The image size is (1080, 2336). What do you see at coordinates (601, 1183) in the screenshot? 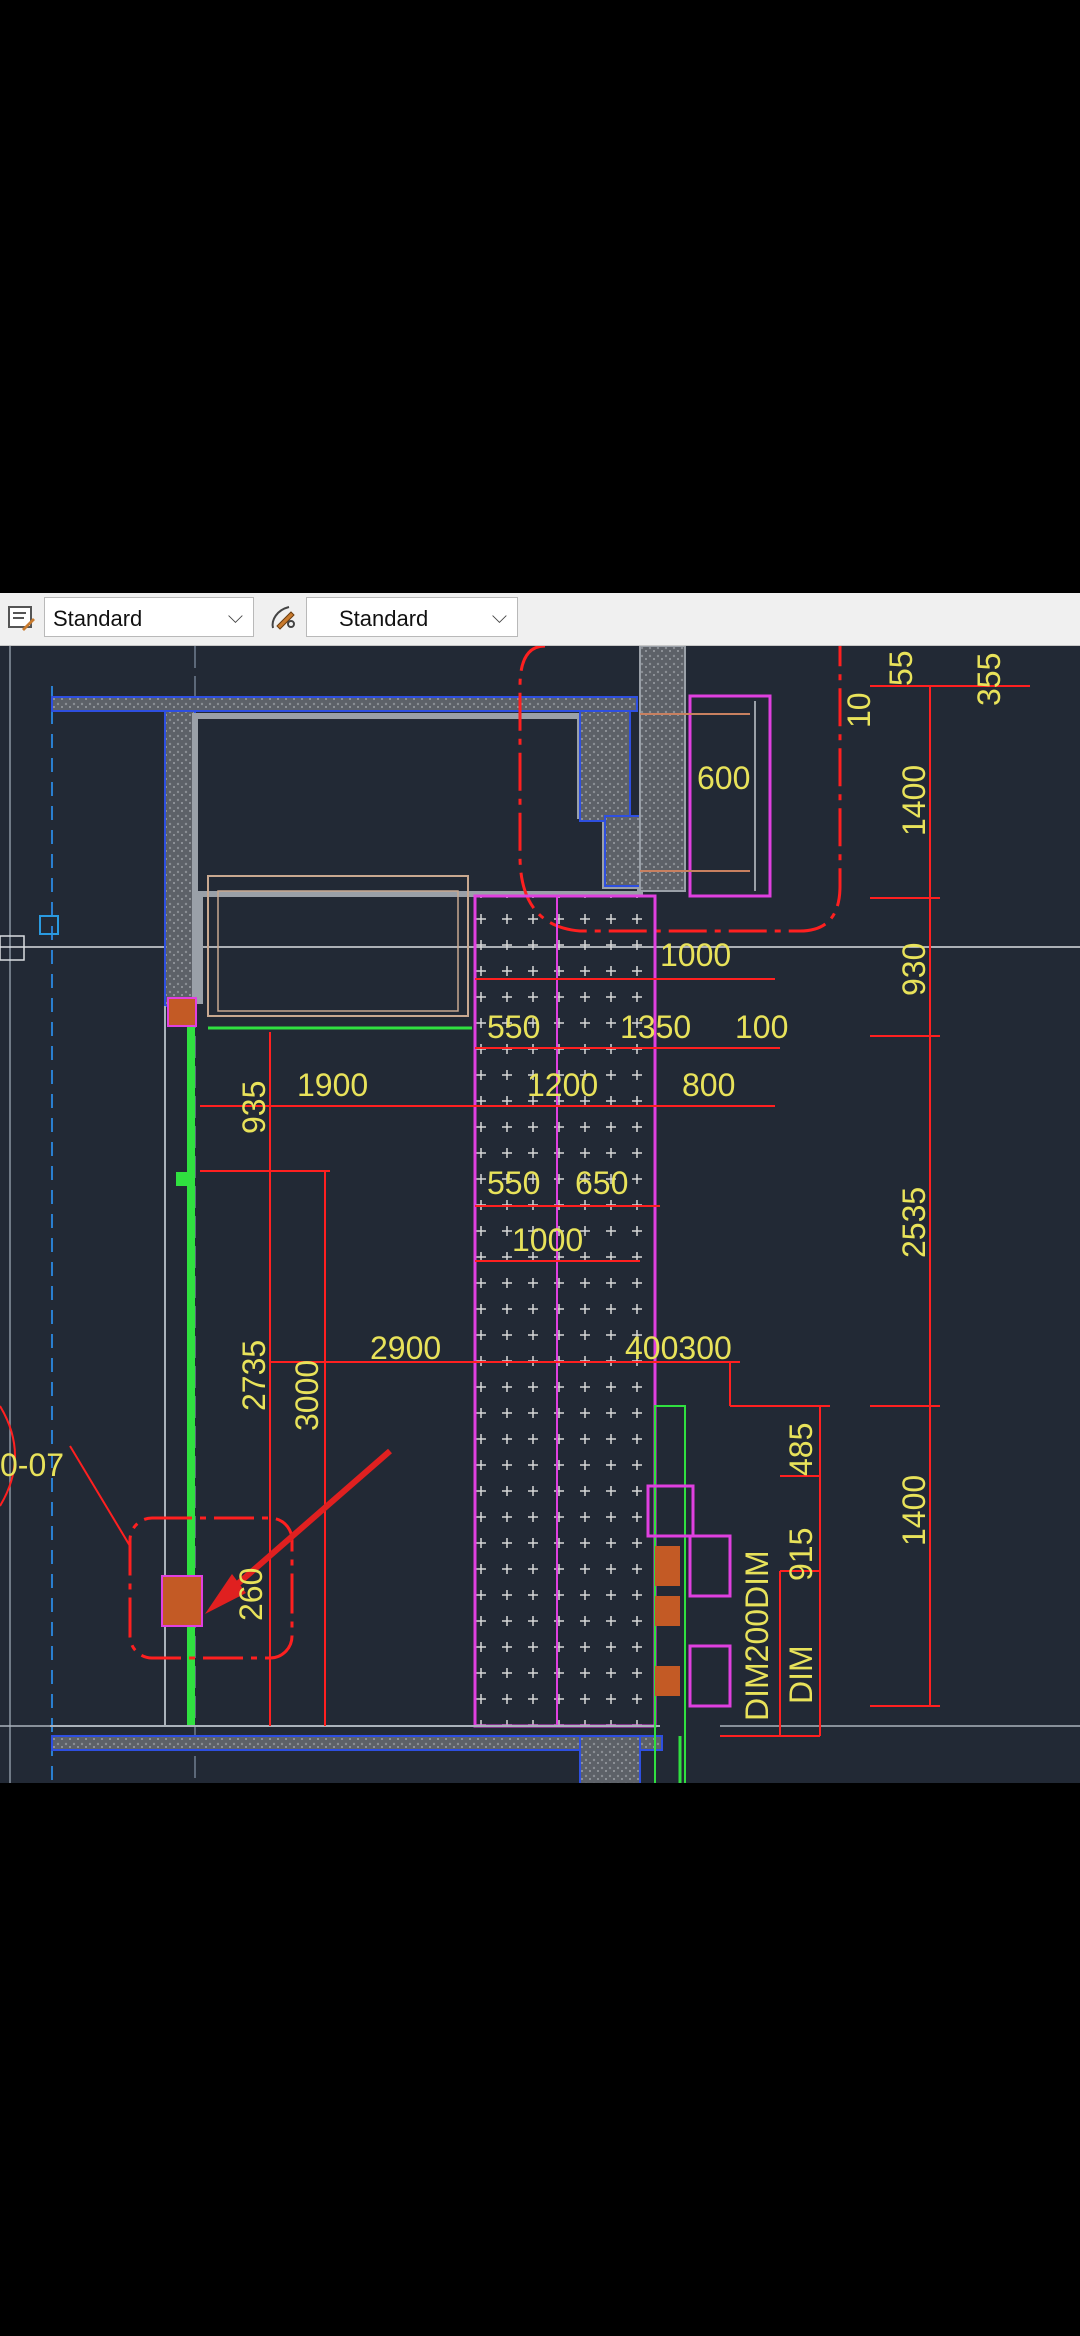
I see `dim-text: 650` at bounding box center [601, 1183].